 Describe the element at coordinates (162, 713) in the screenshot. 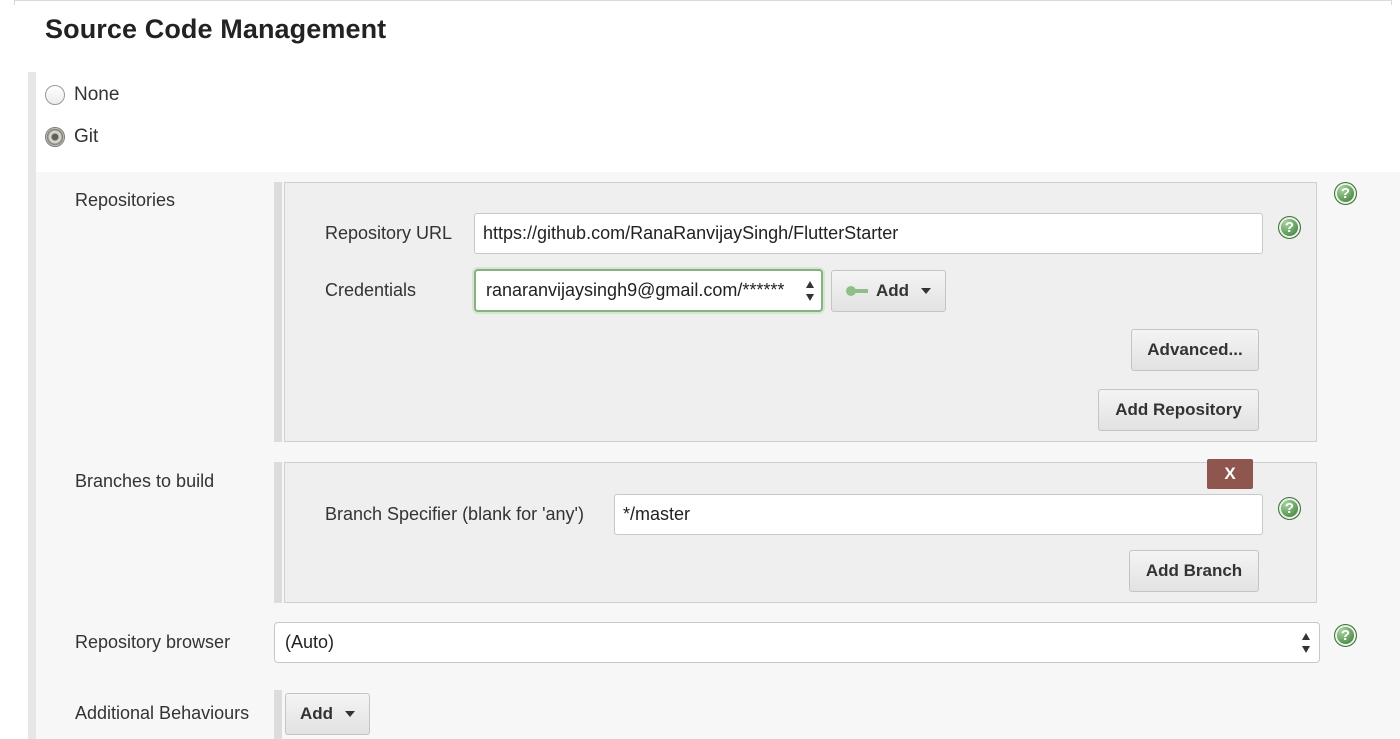

I see `additional-behaviours-label: Additional Behaviours` at that location.